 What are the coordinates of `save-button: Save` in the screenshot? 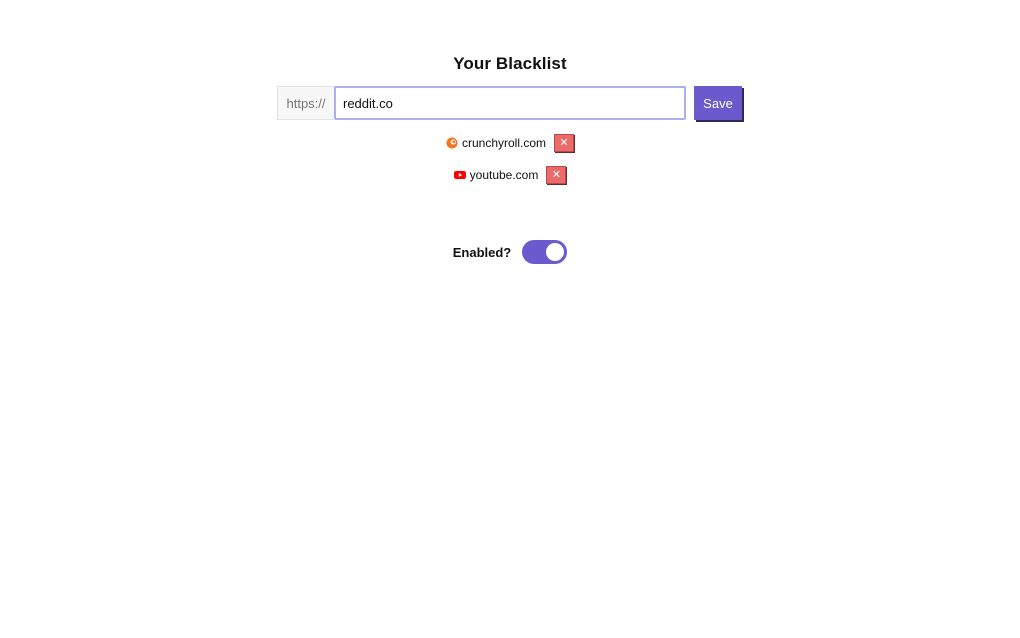 It's located at (718, 103).